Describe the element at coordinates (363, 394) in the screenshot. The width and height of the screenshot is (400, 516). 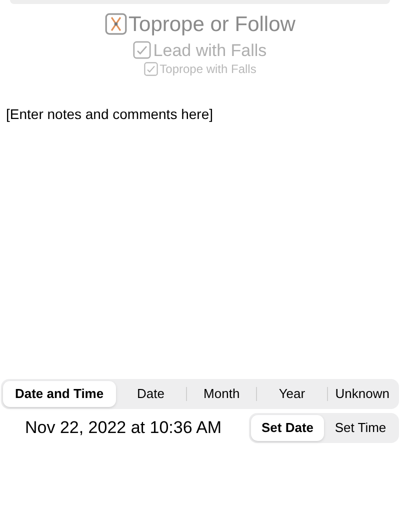
I see `segment-tab: Unknown` at that location.